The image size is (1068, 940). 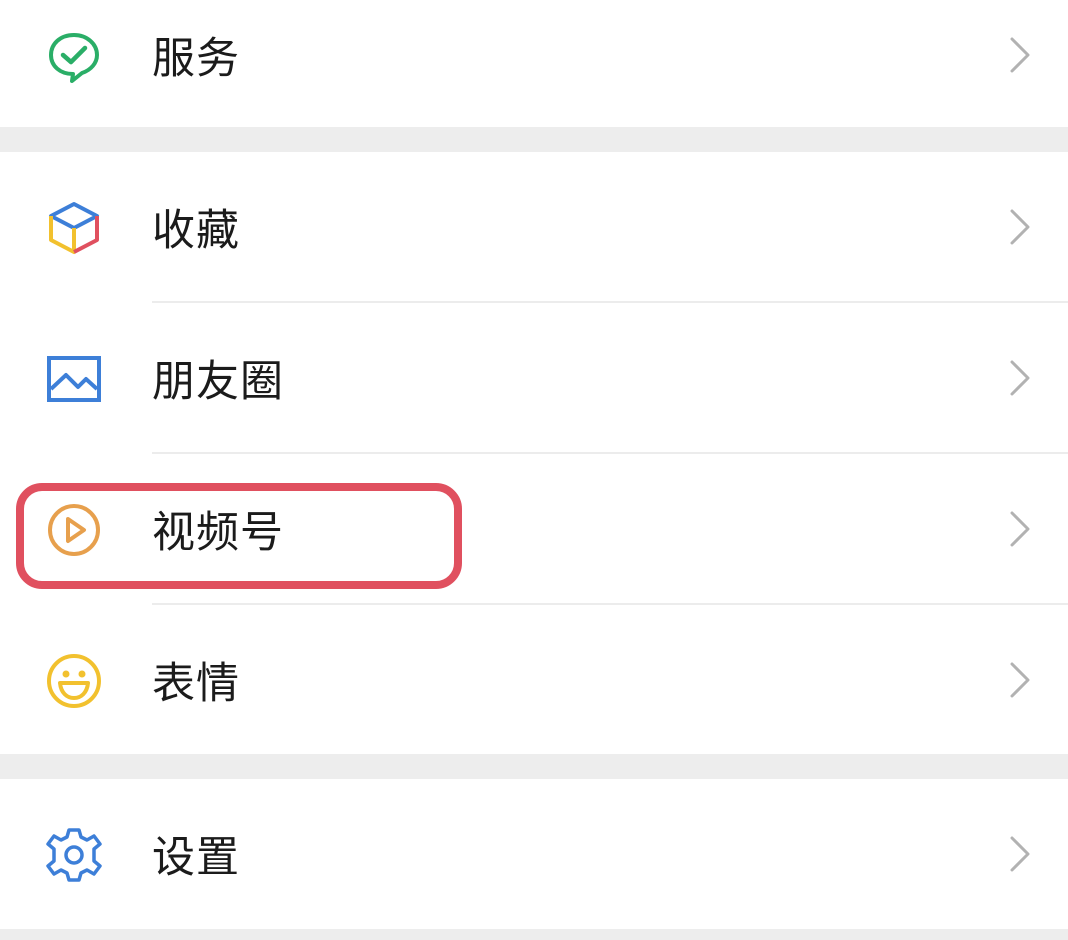 What do you see at coordinates (218, 382) in the screenshot?
I see `menu-item-label: 朋友圈` at bounding box center [218, 382].